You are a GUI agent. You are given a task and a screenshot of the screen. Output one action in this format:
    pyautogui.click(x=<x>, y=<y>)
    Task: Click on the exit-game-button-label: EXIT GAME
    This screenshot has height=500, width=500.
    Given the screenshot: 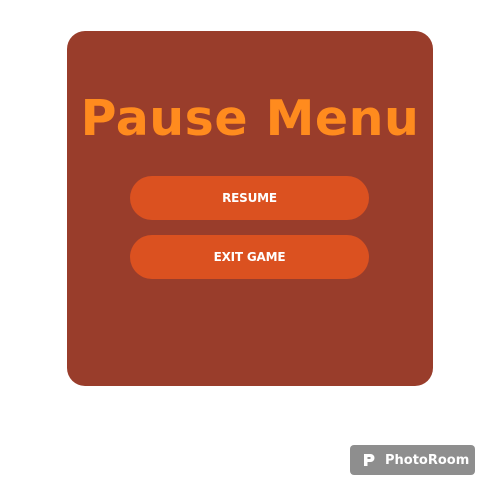 What is the action you would take?
    pyautogui.click(x=249, y=257)
    